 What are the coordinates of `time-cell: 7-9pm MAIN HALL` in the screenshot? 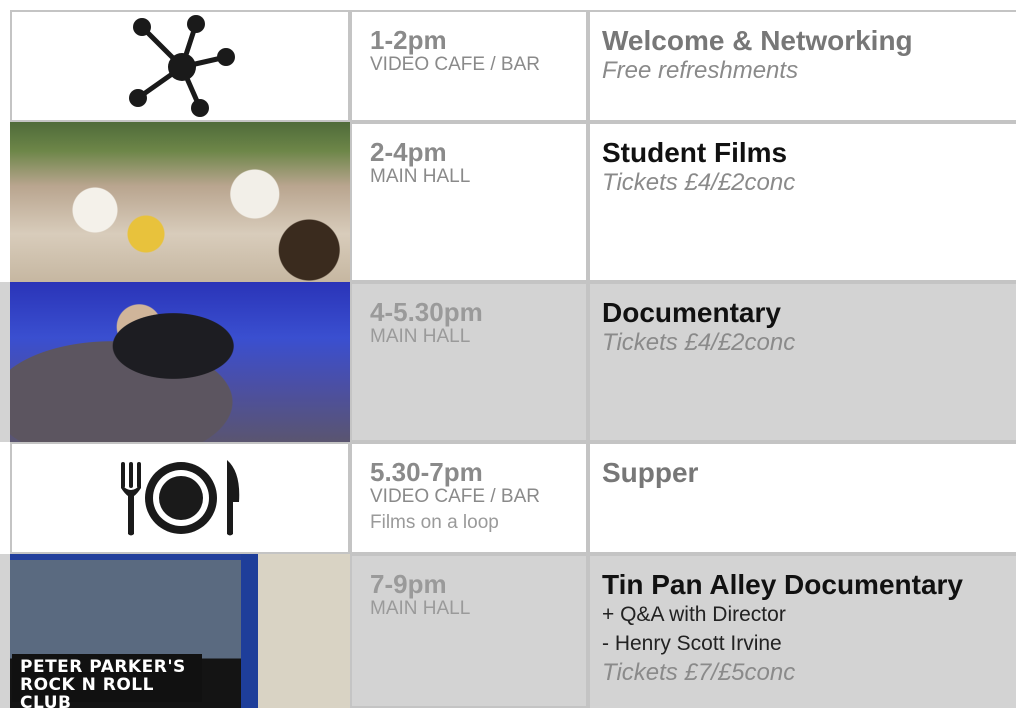 It's located at (469, 631).